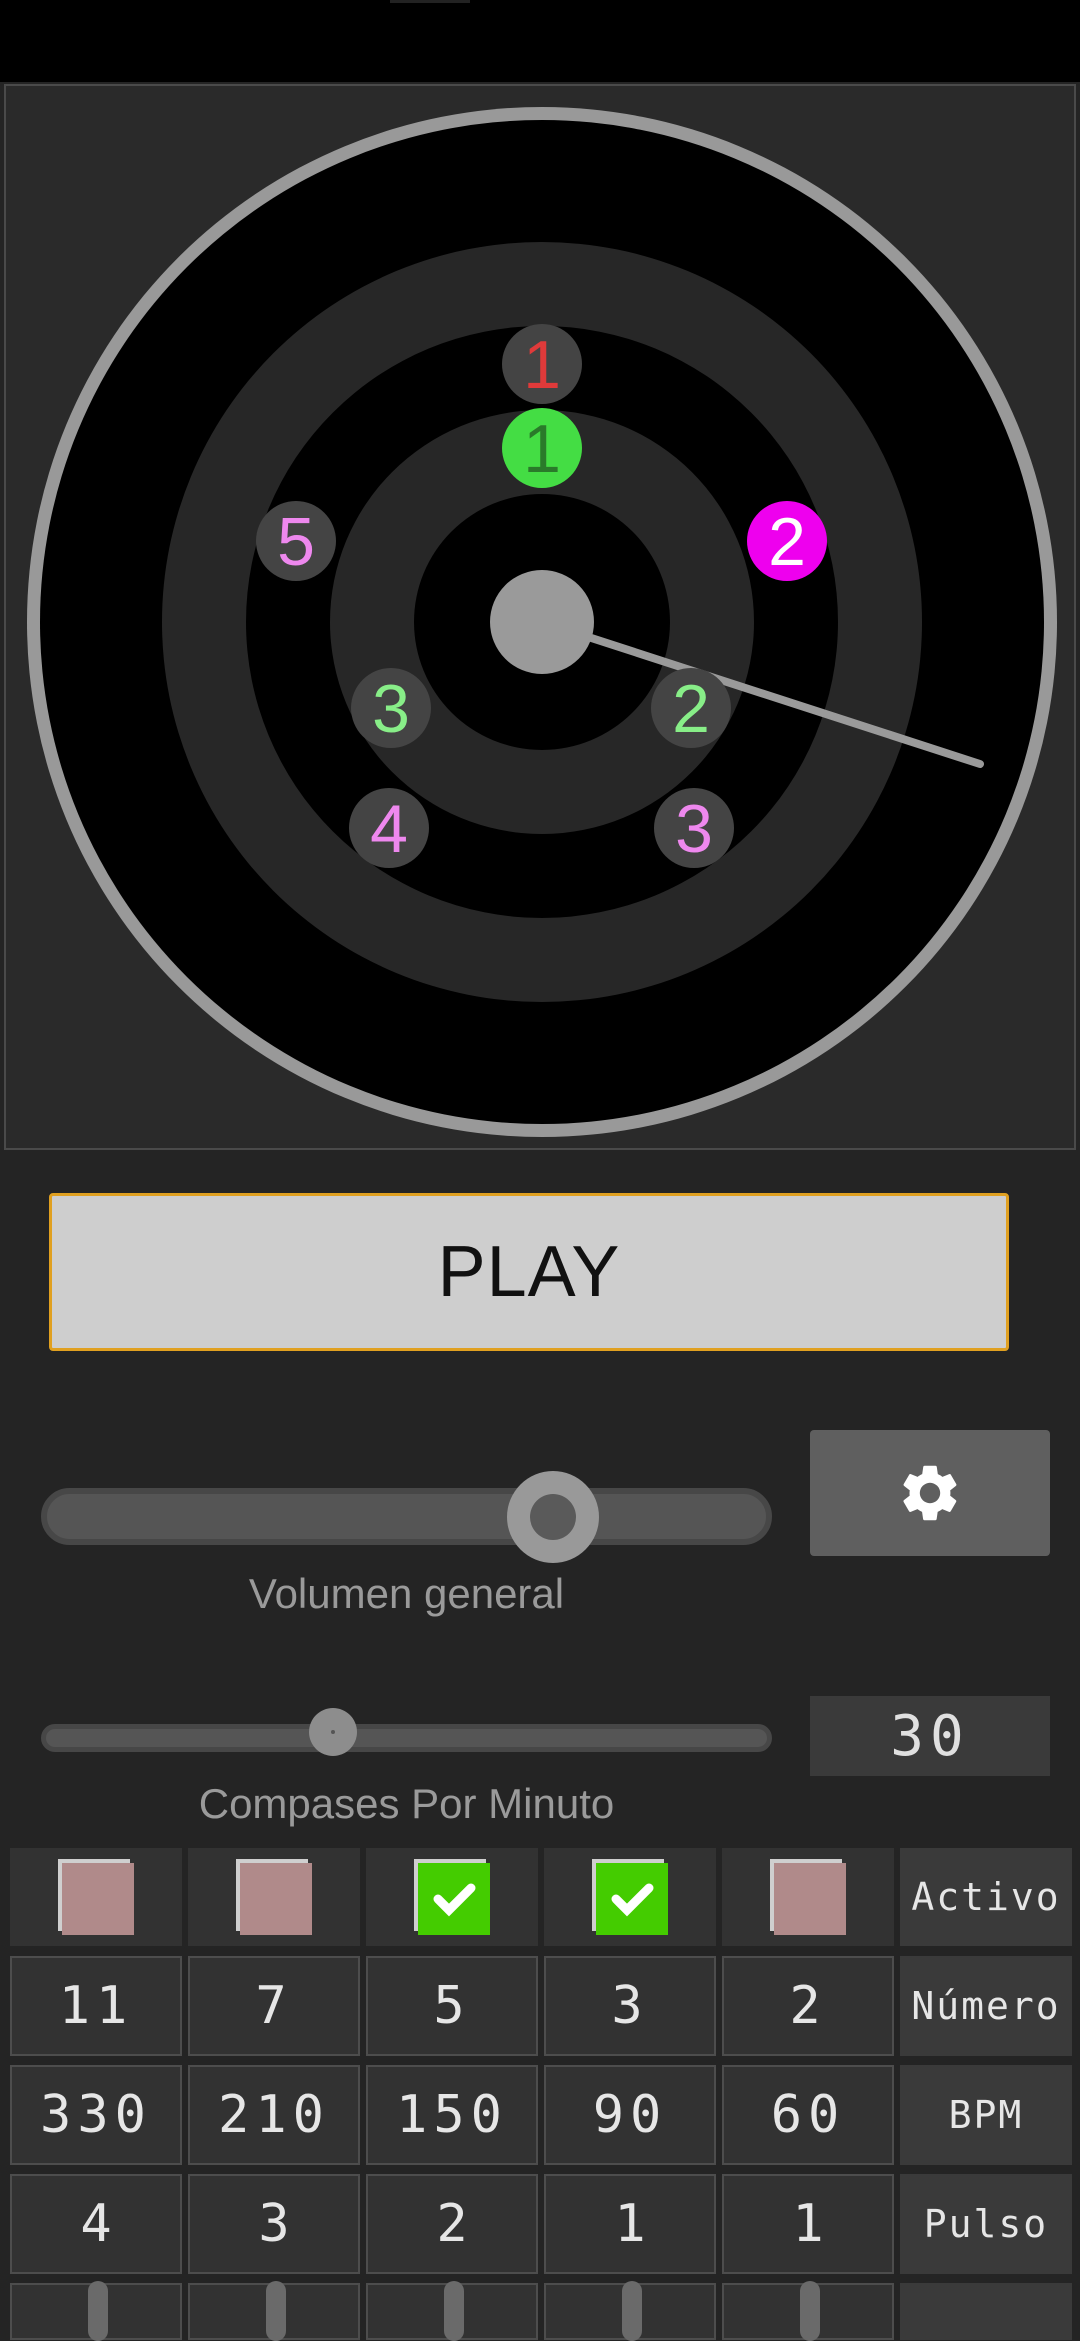 Image resolution: width=1080 pixels, height=2341 pixels. What do you see at coordinates (274, 2006) in the screenshot?
I see `number-cell: 7` at bounding box center [274, 2006].